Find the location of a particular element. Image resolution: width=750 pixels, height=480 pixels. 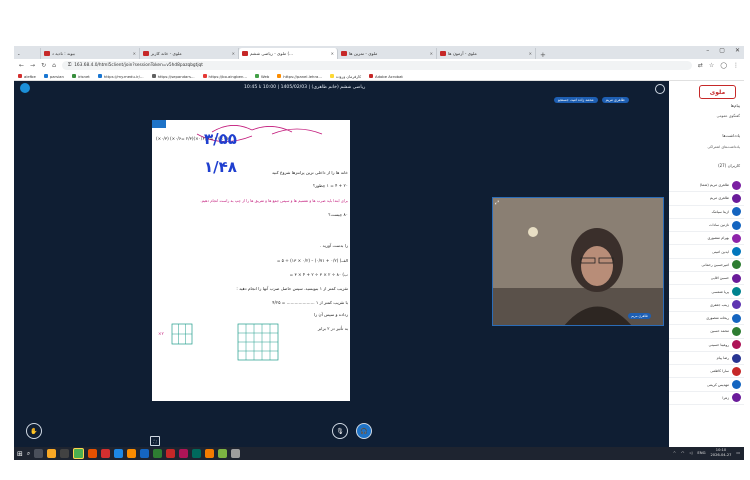

participant-row: امیرحسین رحمانی is located at coordinates (706, 266).